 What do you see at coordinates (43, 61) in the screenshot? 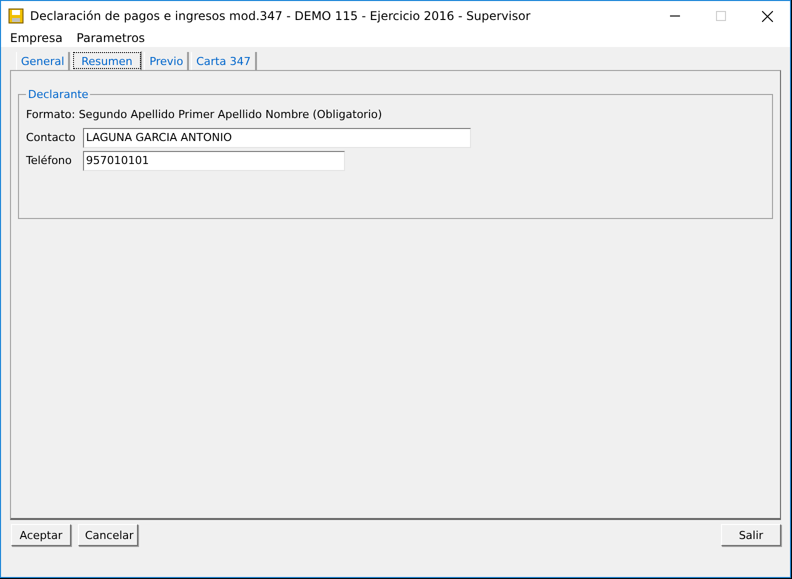
I see `tab: General` at bounding box center [43, 61].